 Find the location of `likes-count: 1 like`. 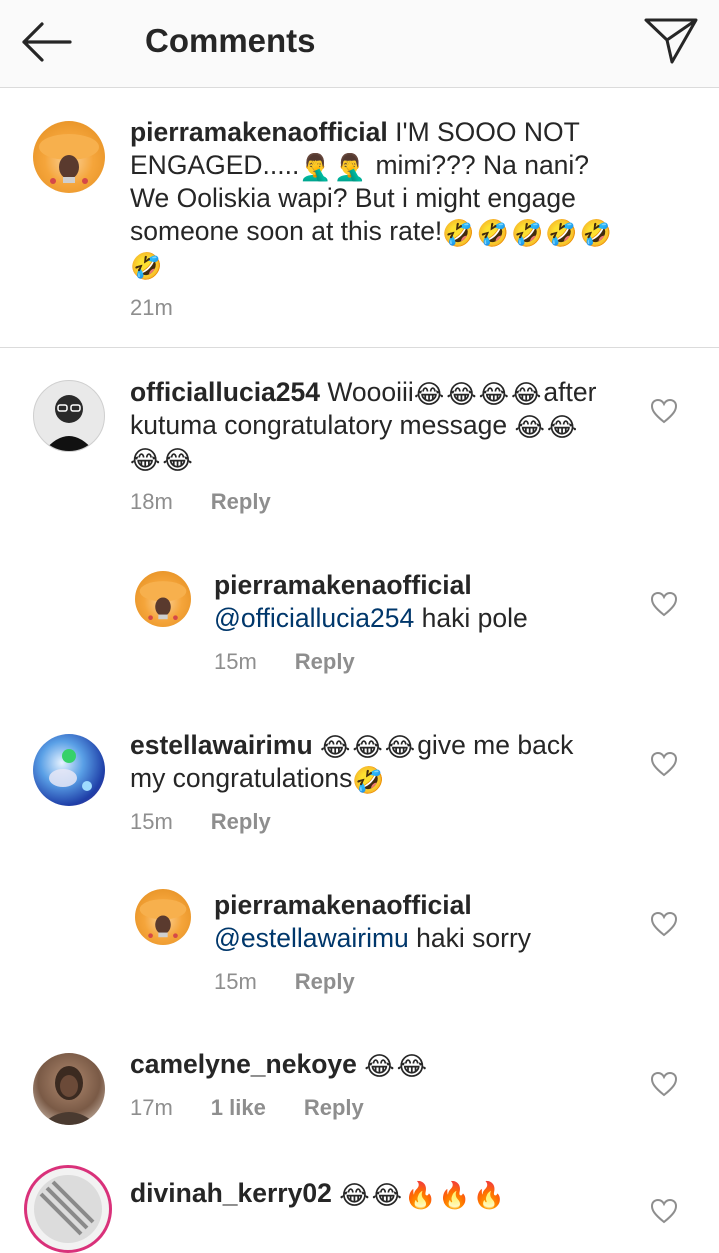

likes-count: 1 like is located at coordinates (238, 1107).